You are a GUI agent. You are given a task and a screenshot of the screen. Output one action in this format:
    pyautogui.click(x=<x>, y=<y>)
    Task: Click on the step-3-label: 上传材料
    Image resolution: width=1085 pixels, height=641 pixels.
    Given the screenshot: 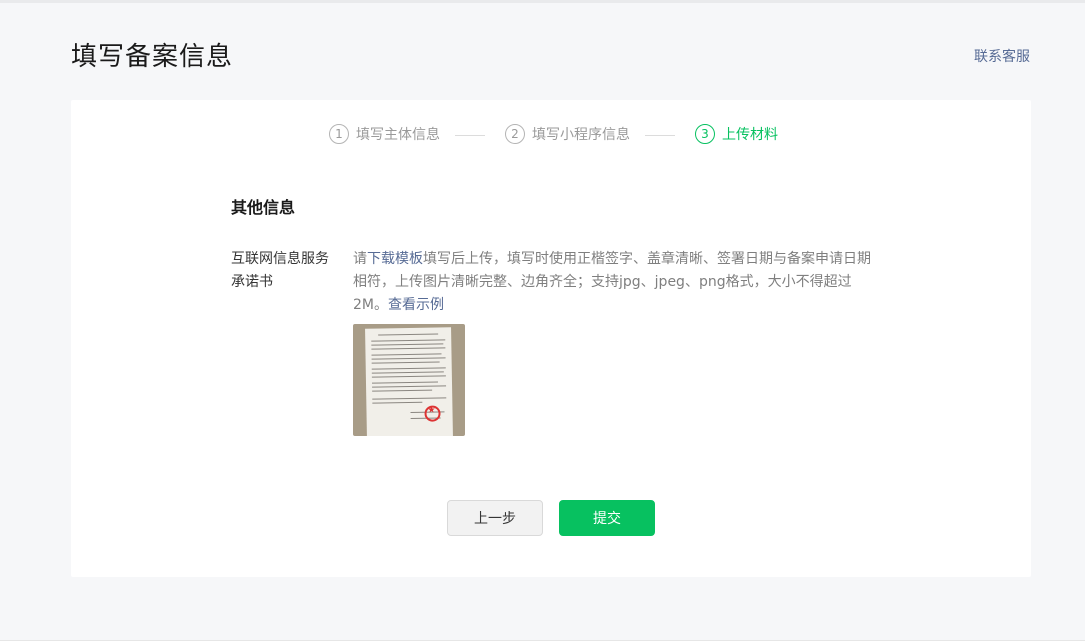 What is the action you would take?
    pyautogui.click(x=750, y=135)
    